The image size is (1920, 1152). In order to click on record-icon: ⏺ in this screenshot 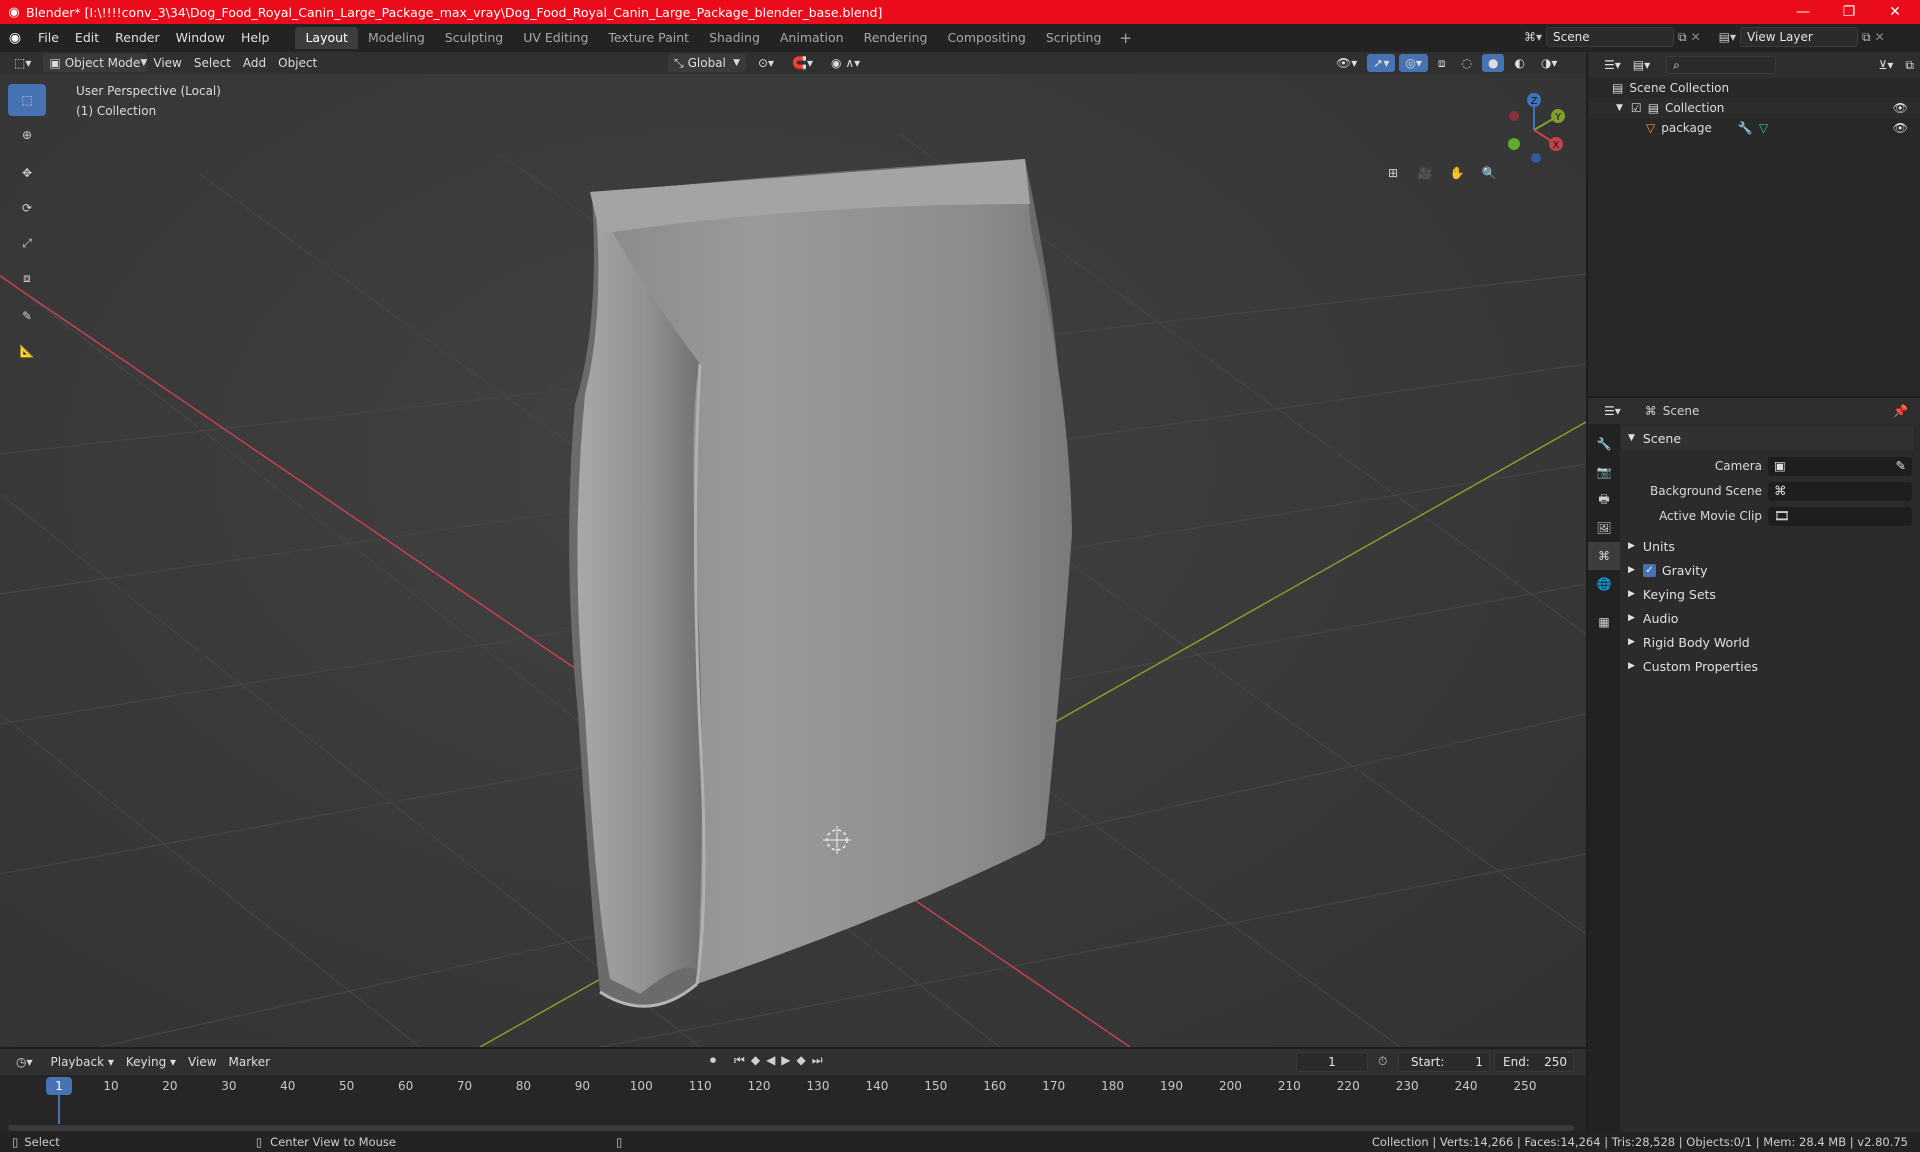, I will do `click(713, 1060)`.